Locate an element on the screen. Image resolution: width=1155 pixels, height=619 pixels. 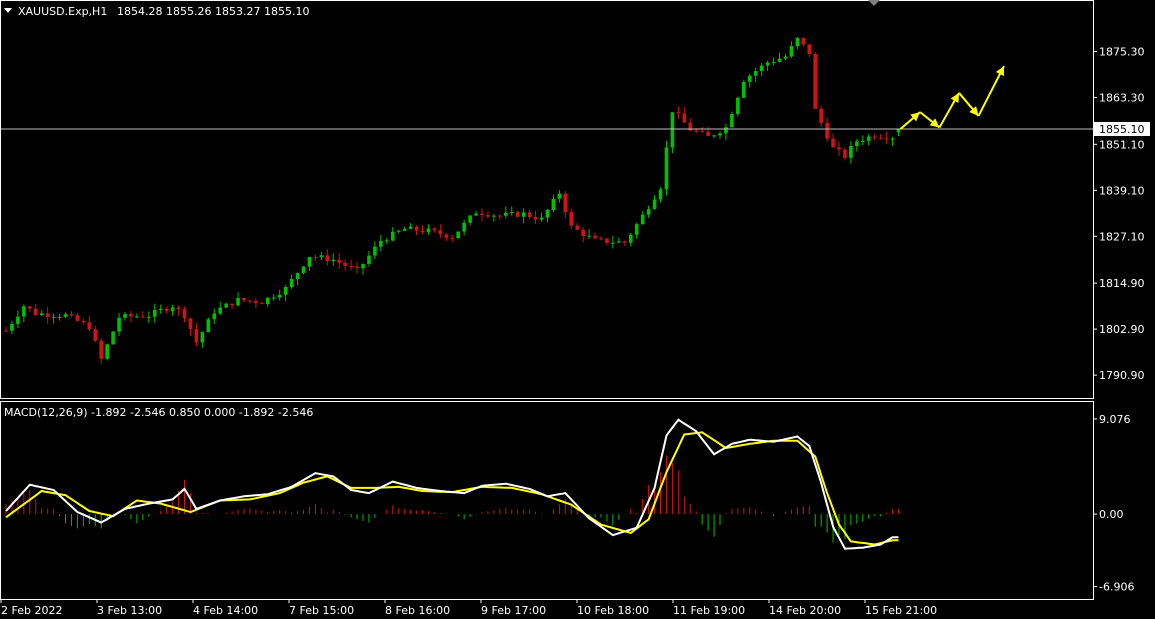
time-tick-label: 2 Feb 2022 is located at coordinates (31, 610).